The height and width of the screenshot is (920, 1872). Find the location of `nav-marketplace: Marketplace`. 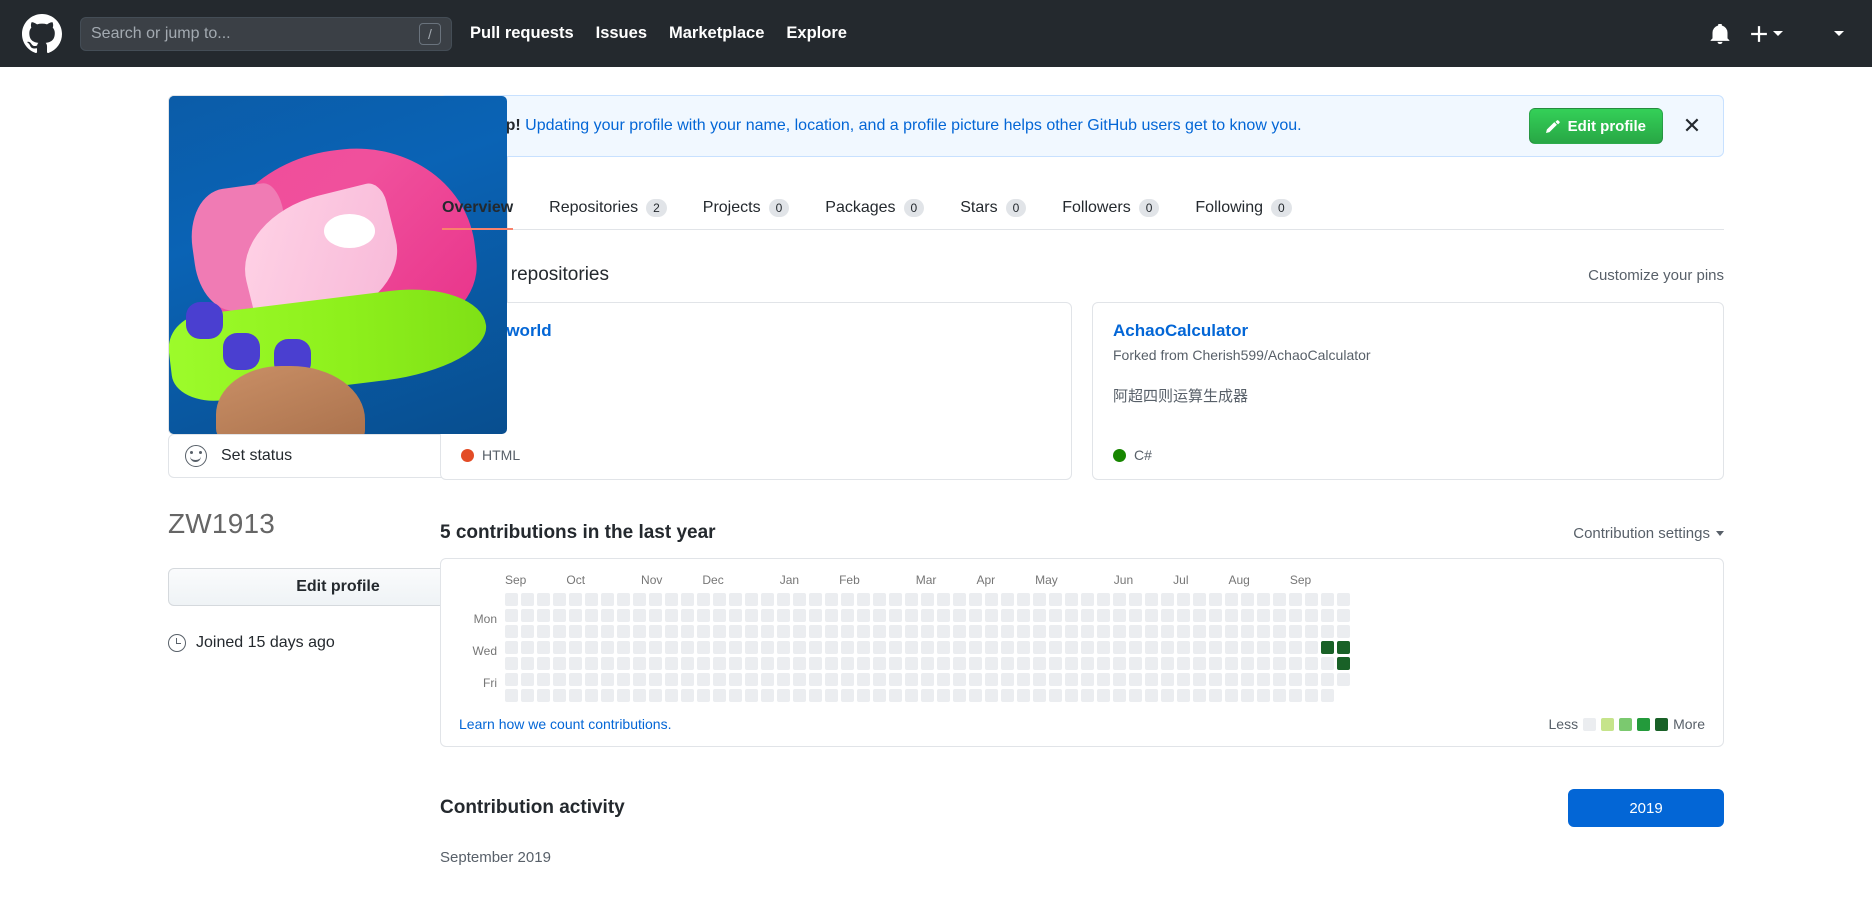

nav-marketplace: Marketplace is located at coordinates (716, 33).